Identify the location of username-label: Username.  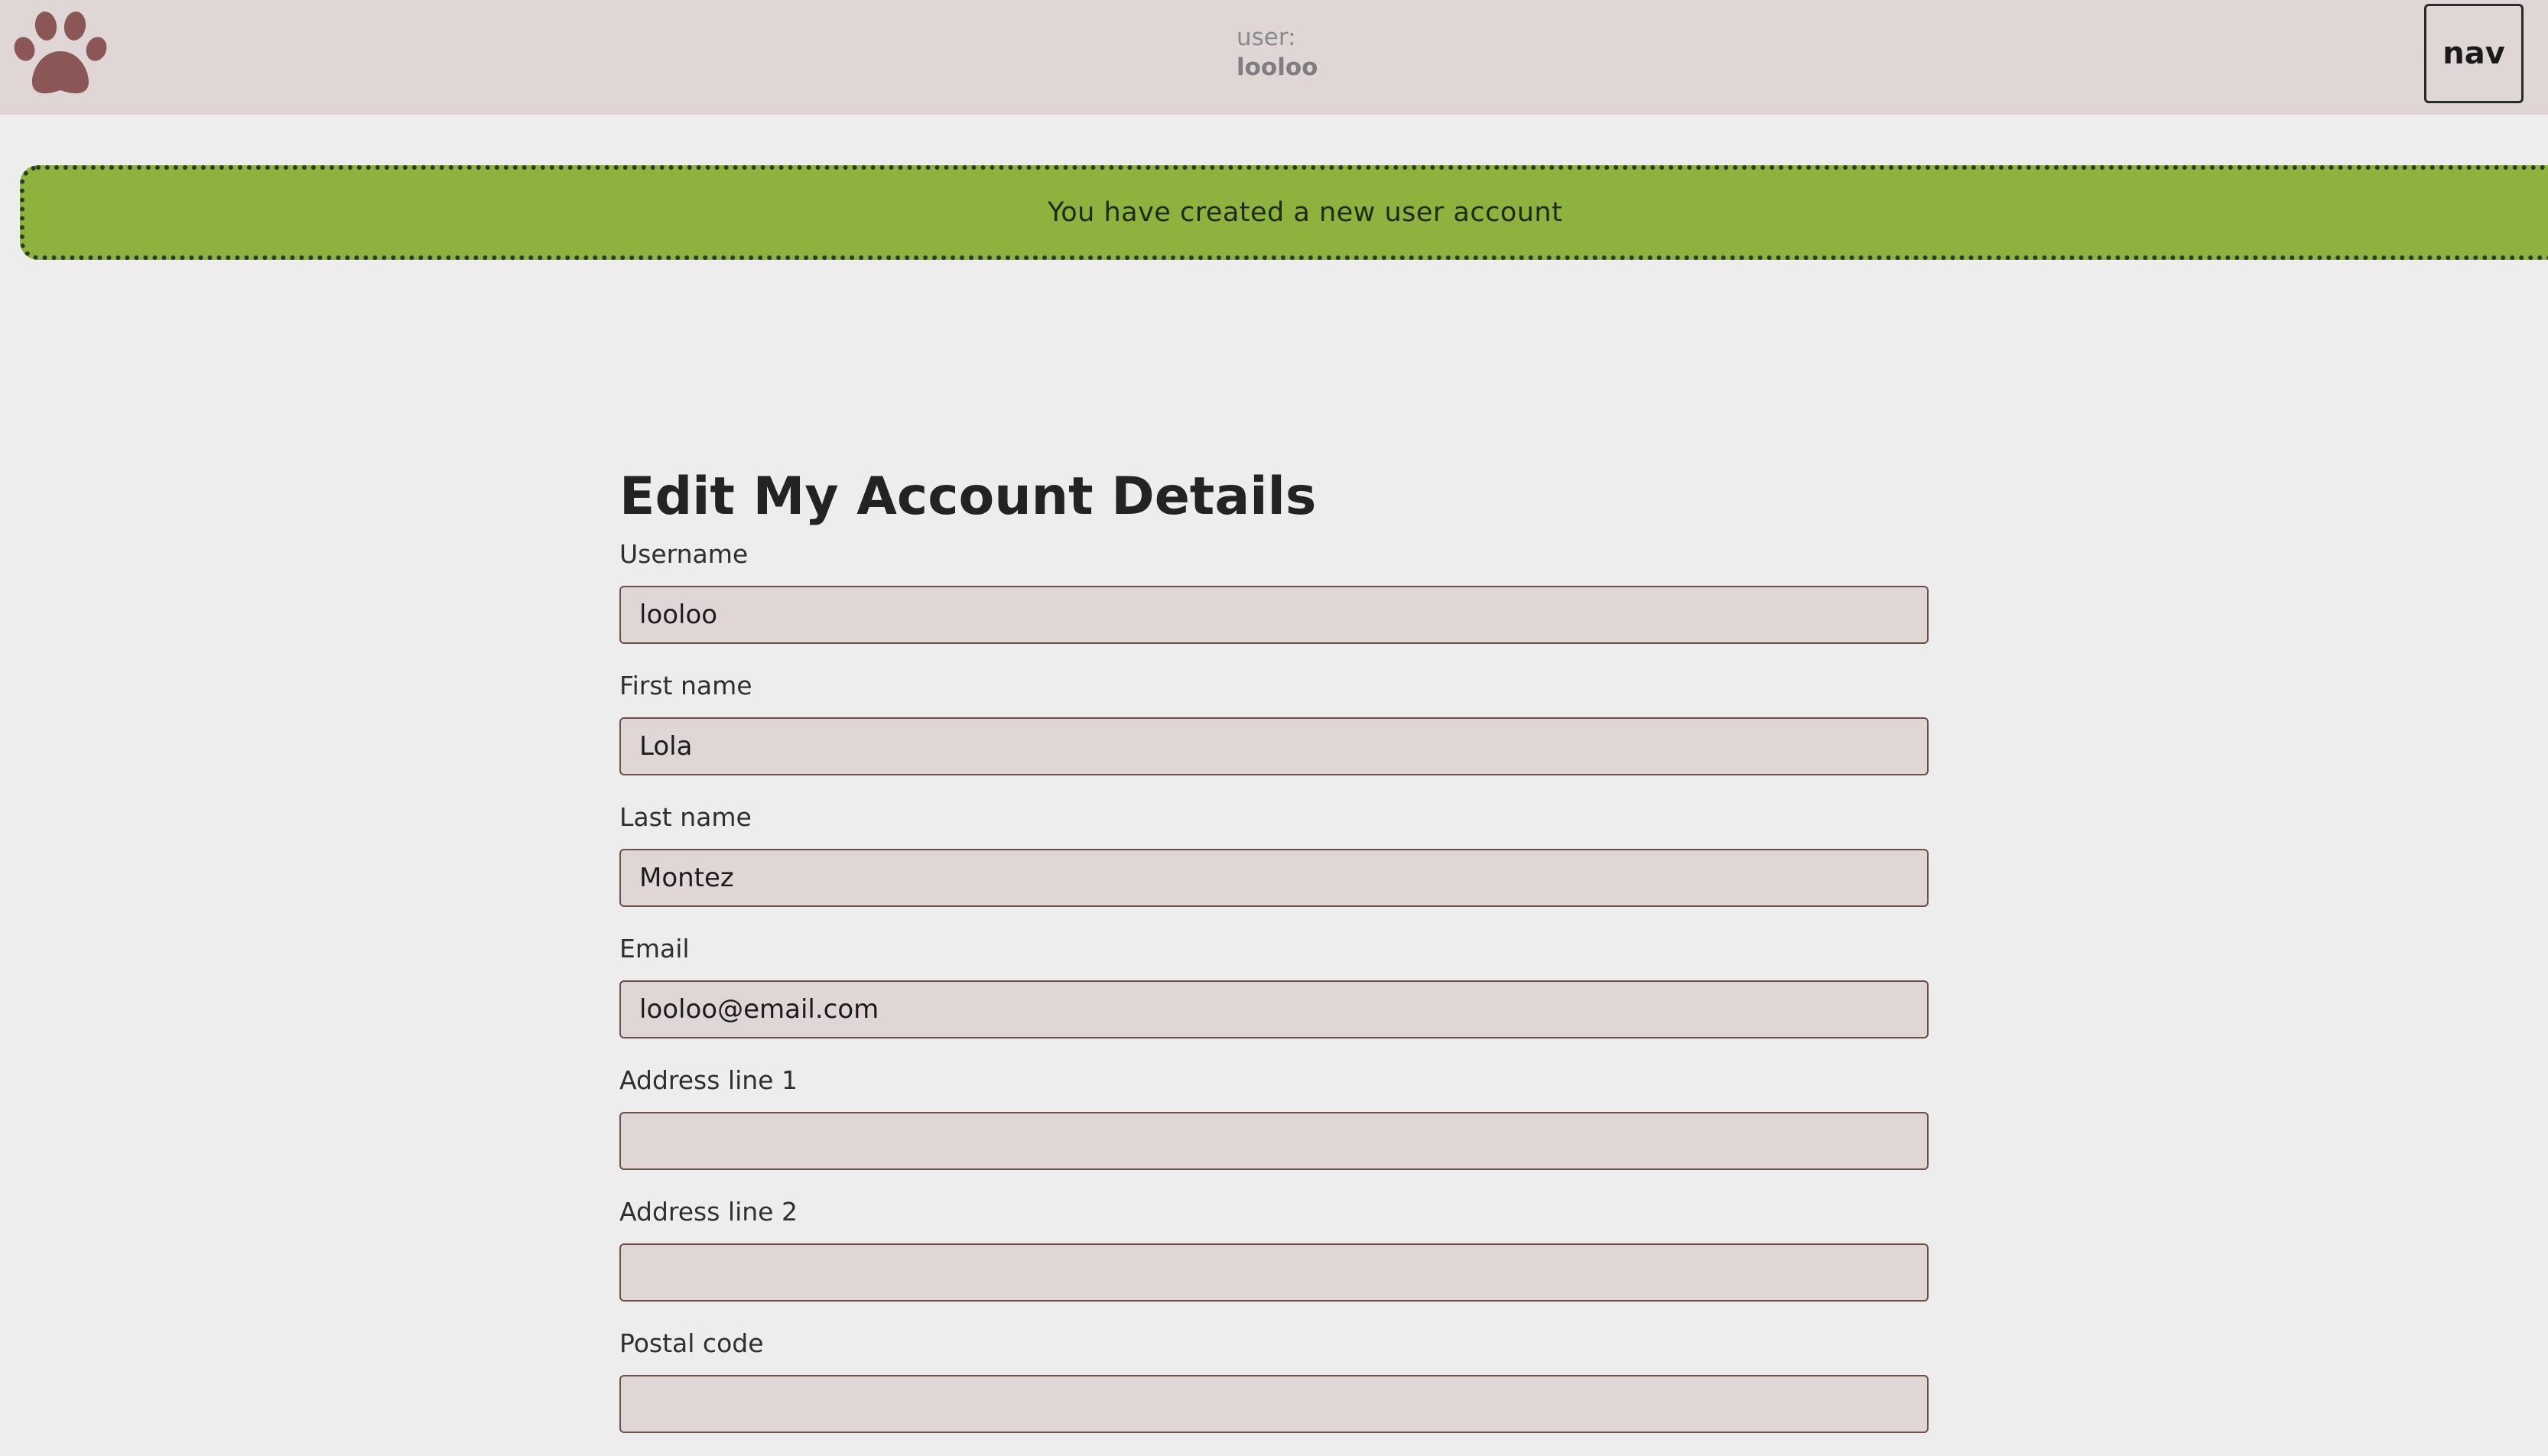
(684, 554).